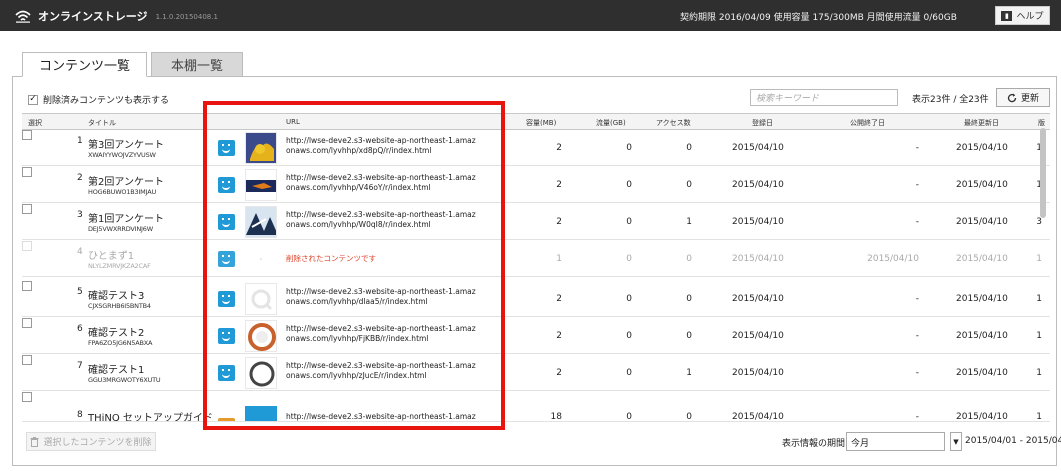 The height and width of the screenshot is (471, 1061). Describe the element at coordinates (102, 123) in the screenshot. I see `col-title: タイトル` at that location.